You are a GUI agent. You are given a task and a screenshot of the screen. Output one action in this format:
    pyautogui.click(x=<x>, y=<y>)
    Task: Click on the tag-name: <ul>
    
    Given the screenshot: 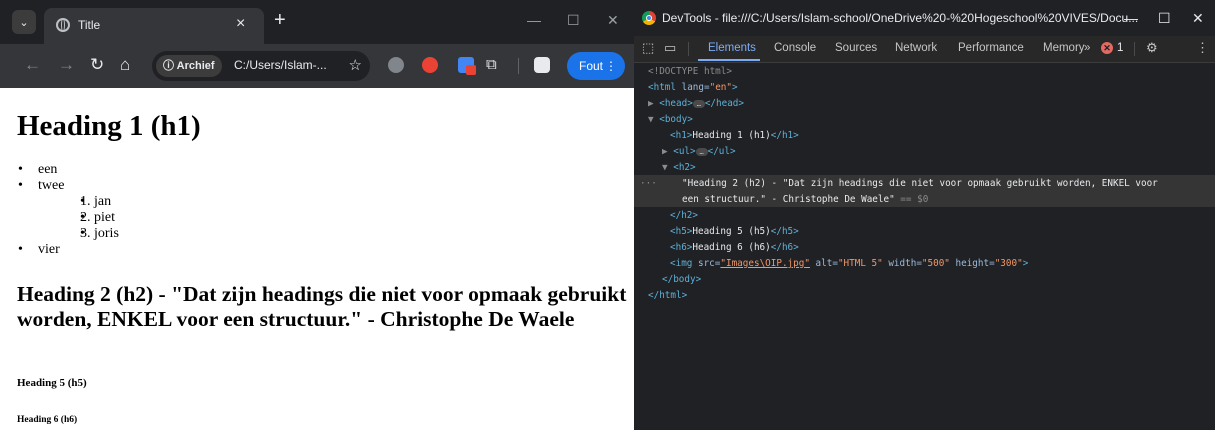 What is the action you would take?
    pyautogui.click(x=684, y=151)
    